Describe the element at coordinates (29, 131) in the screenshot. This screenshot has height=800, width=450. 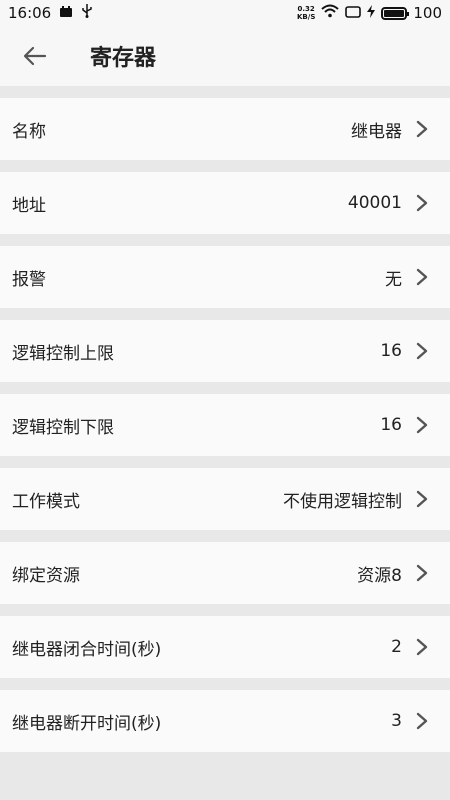
I see `row-label: 名称` at that location.